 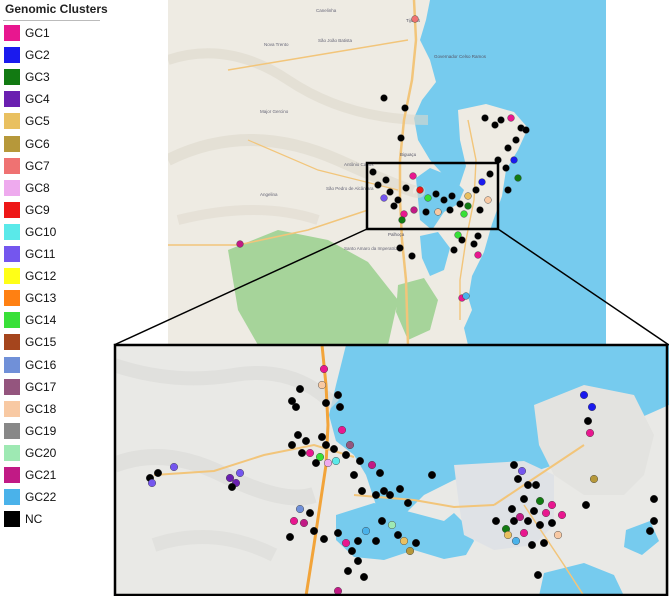 What do you see at coordinates (41, 342) in the screenshot?
I see `legend-label: GC15` at bounding box center [41, 342].